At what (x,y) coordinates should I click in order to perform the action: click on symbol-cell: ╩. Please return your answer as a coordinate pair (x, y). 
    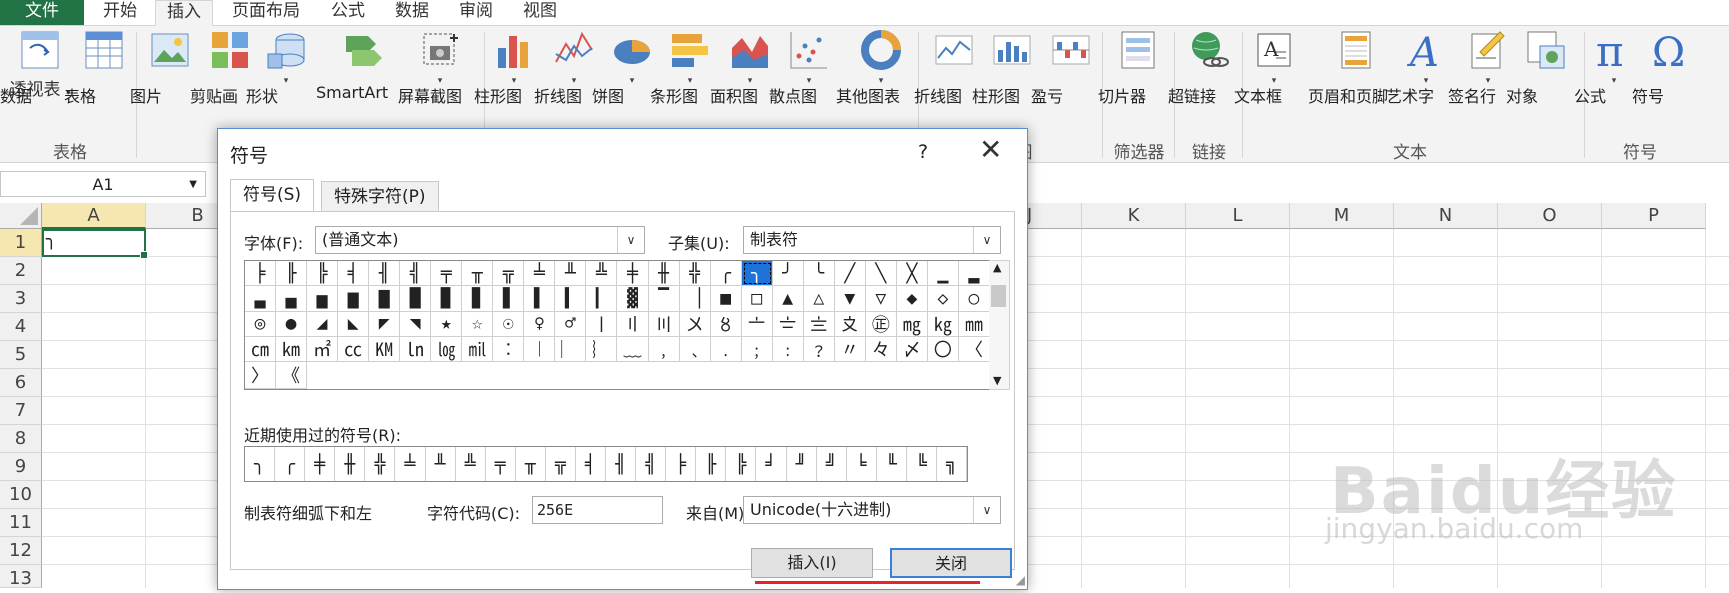
    Looking at the image, I should click on (602, 274).